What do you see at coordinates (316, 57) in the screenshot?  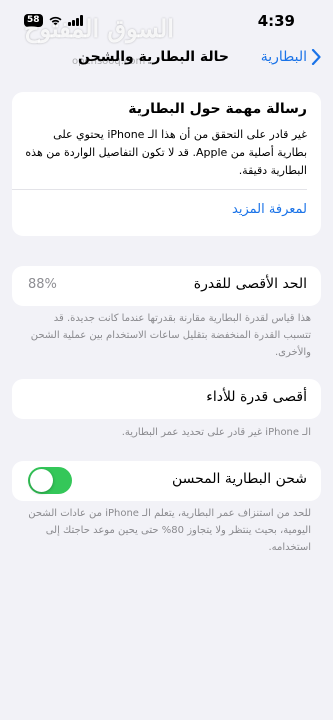 I see `chevron-right-icon` at bounding box center [316, 57].